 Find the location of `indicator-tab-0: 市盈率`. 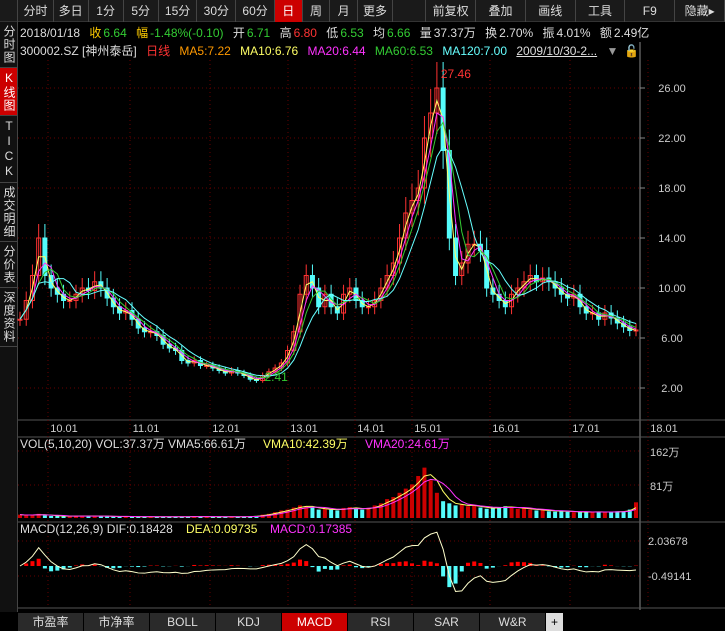

indicator-tab-0: 市盈率 is located at coordinates (51, 622).